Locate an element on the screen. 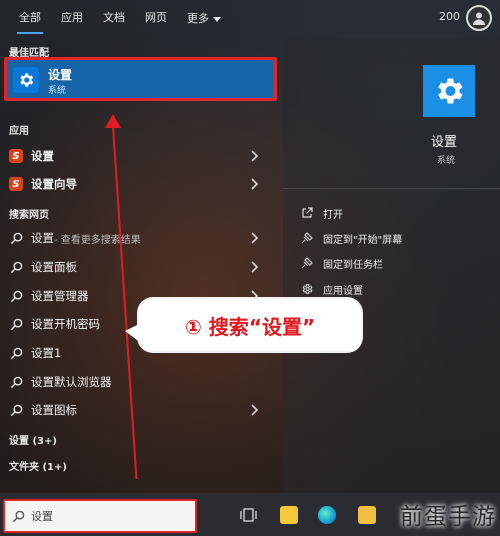  user-icon is located at coordinates (479, 18).